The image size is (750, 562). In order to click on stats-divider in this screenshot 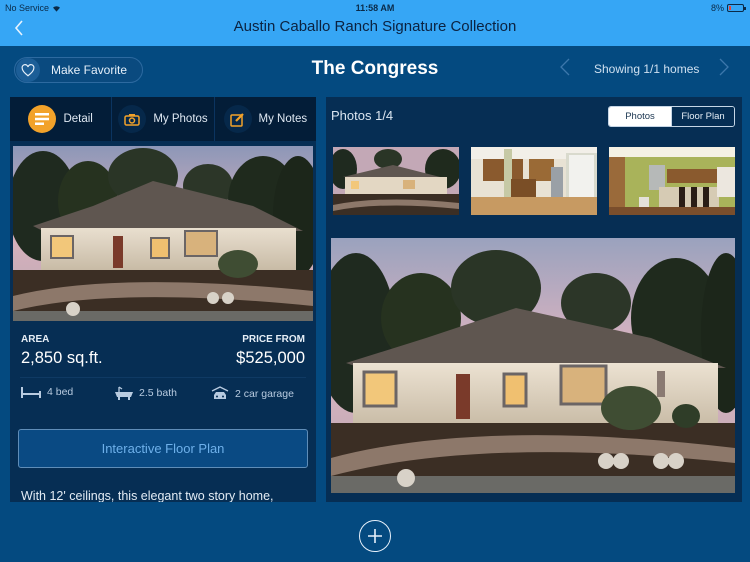, I will do `click(163, 377)`.